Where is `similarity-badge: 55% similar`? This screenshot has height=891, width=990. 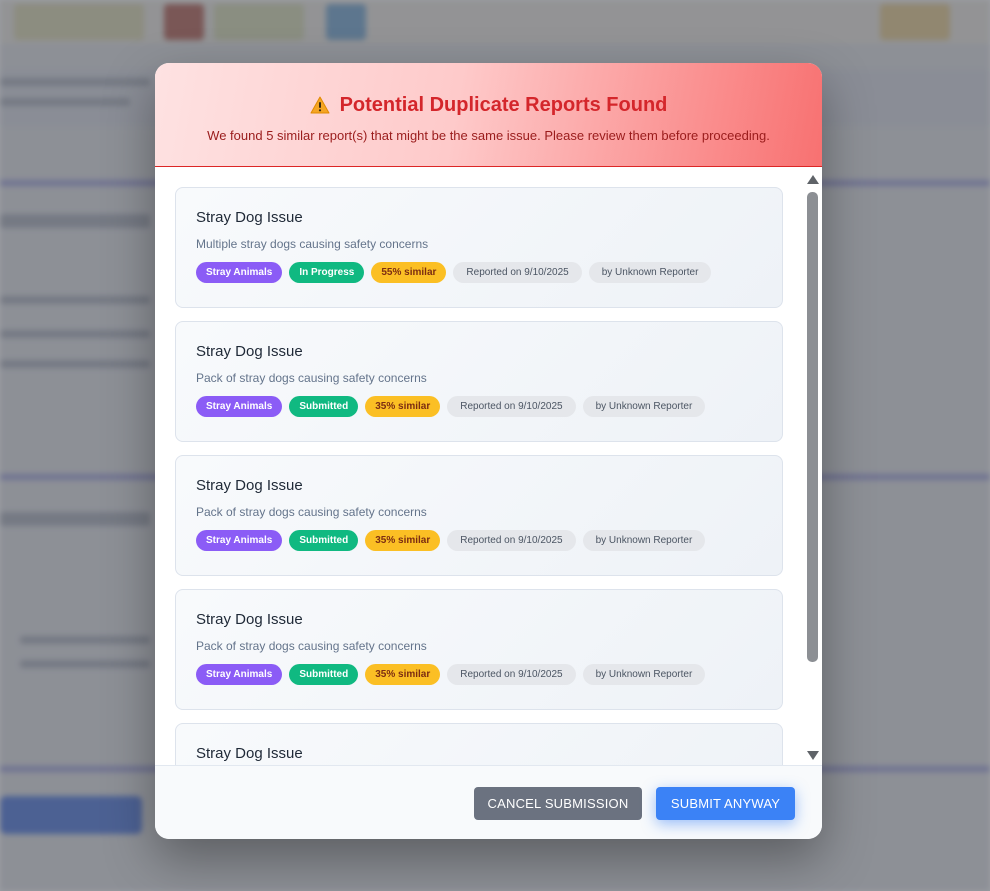 similarity-badge: 55% similar is located at coordinates (409, 272).